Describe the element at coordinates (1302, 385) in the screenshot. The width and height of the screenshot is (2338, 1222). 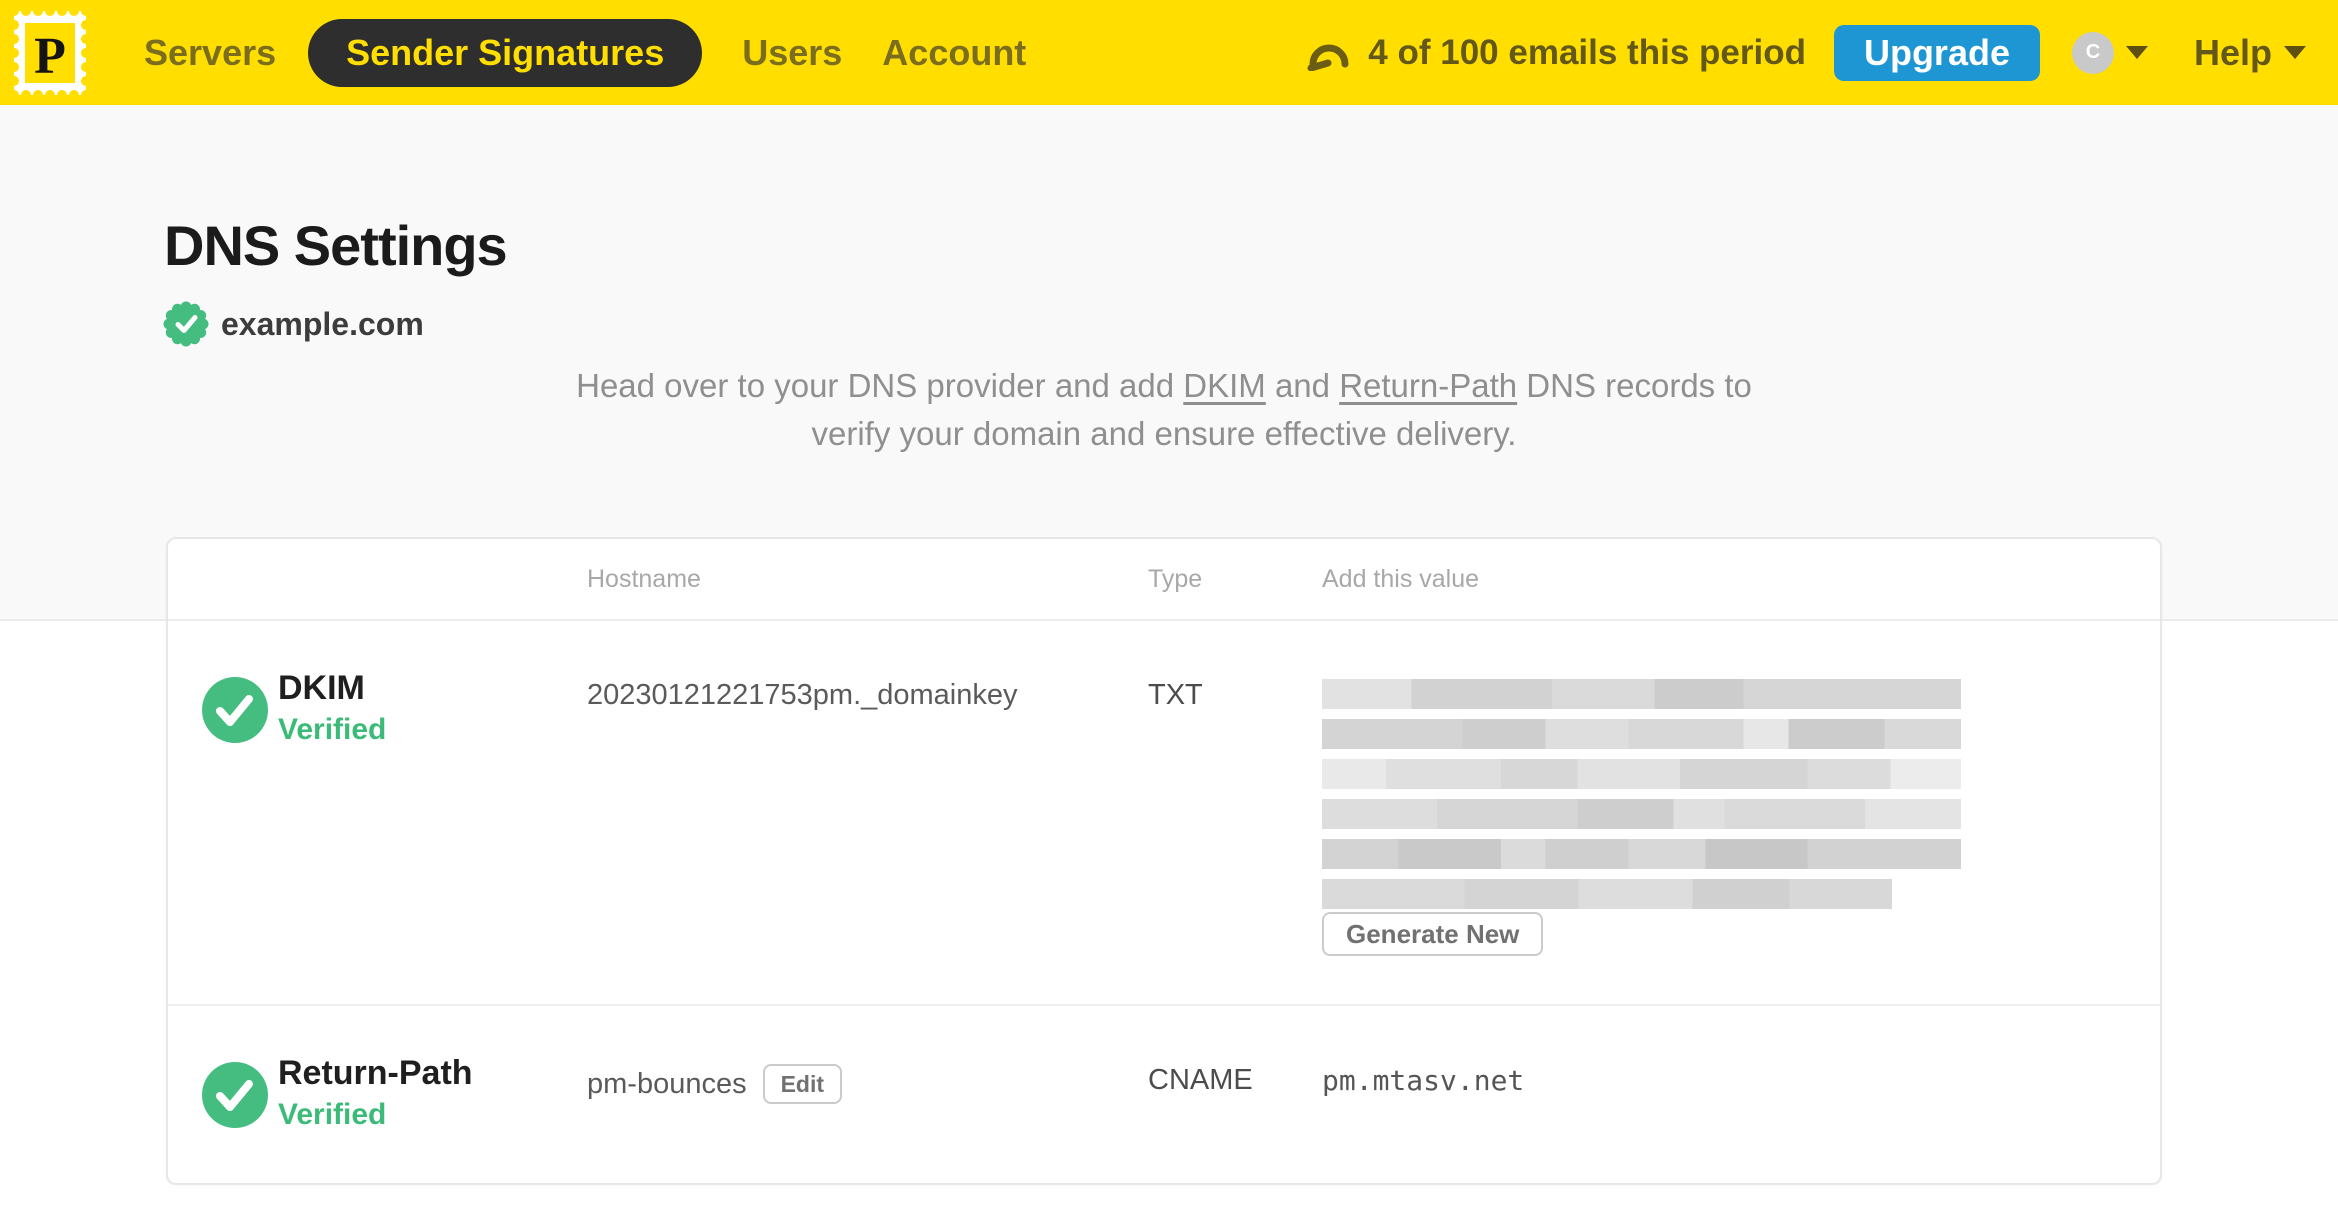
I see `intro-part2: and` at that location.